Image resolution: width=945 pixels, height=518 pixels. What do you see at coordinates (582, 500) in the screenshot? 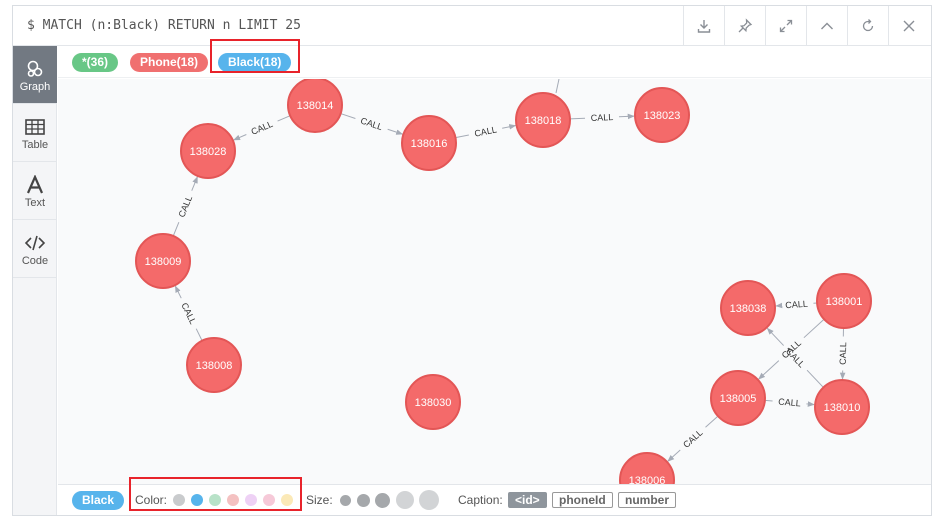
I see `caption-option-phoneid: phoneId` at bounding box center [582, 500].